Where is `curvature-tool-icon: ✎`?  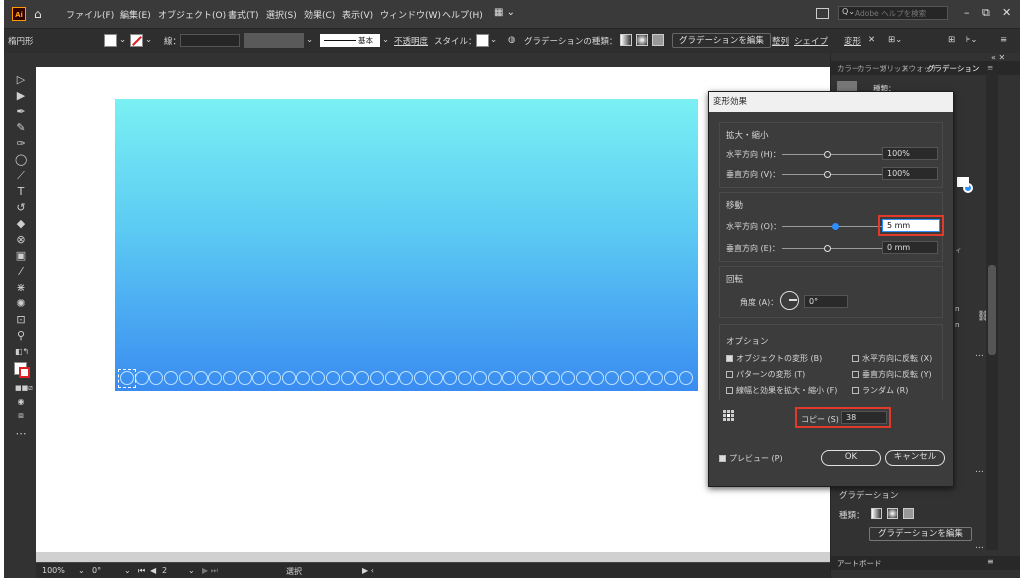
curvature-tool-icon: ✎ is located at coordinates (21, 128).